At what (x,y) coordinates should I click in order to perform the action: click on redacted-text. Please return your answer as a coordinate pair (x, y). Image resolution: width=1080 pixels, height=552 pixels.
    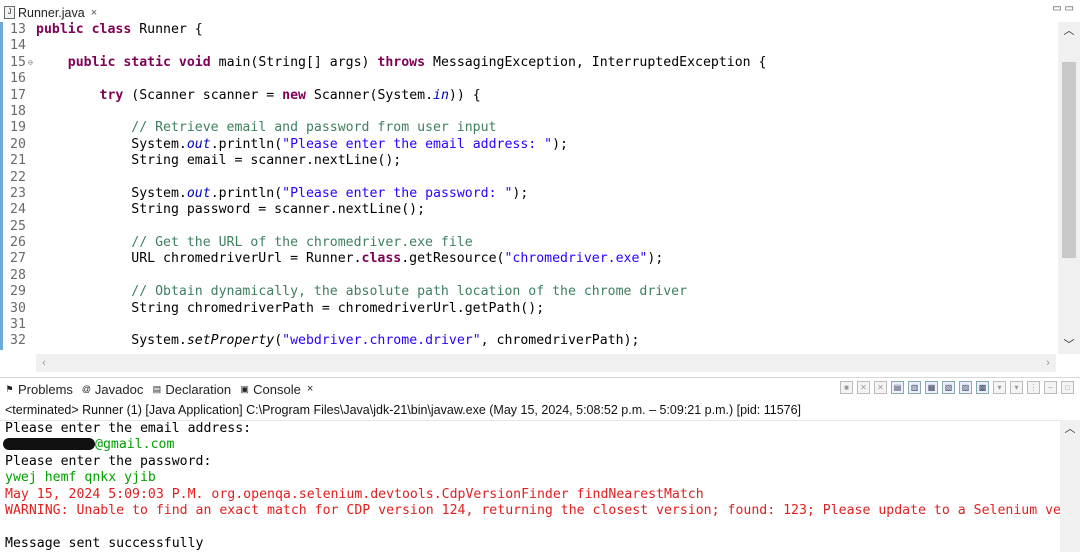
    Looking at the image, I should click on (49, 444).